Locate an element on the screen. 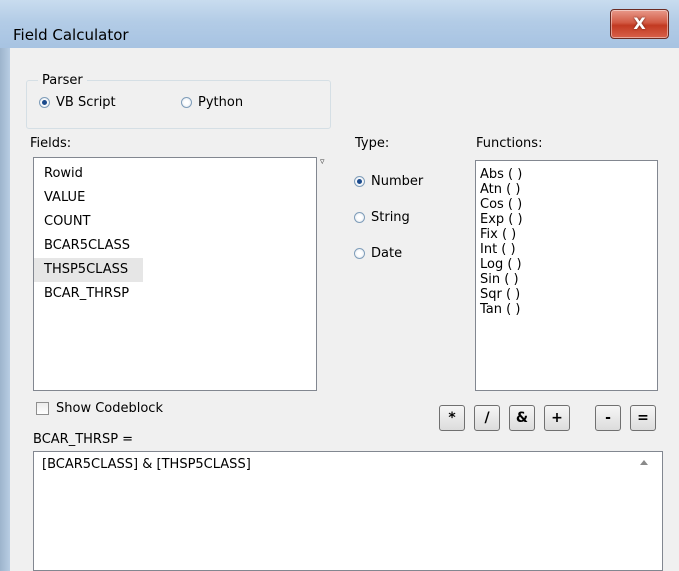 The width and height of the screenshot is (679, 571). close-button: X is located at coordinates (639, 24).